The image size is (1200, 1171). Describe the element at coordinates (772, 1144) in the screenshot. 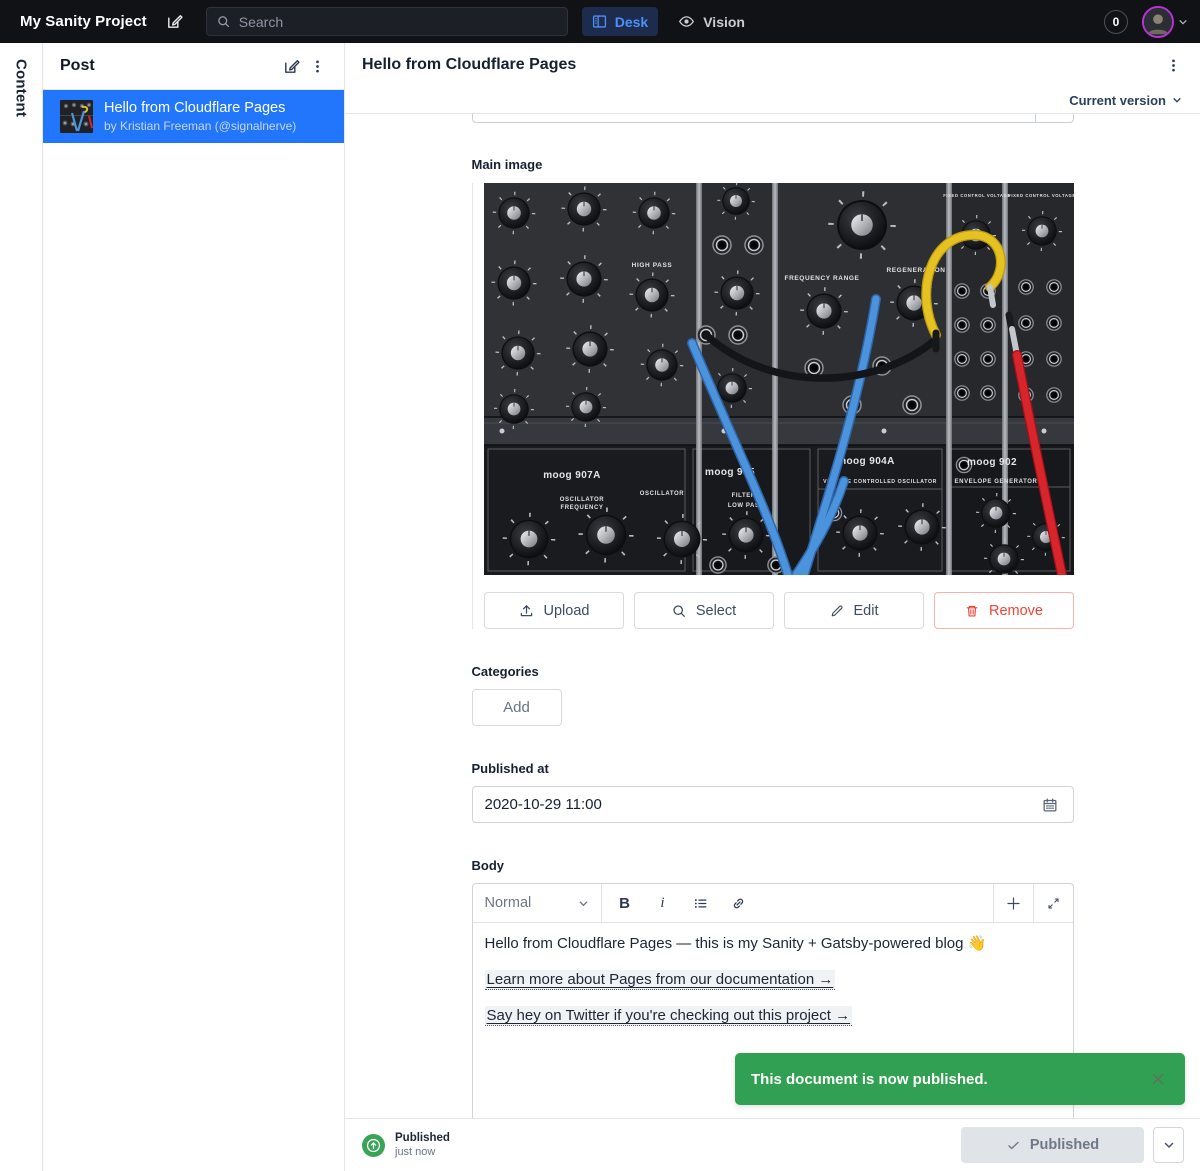

I see `document-footer: Published just now Published` at that location.